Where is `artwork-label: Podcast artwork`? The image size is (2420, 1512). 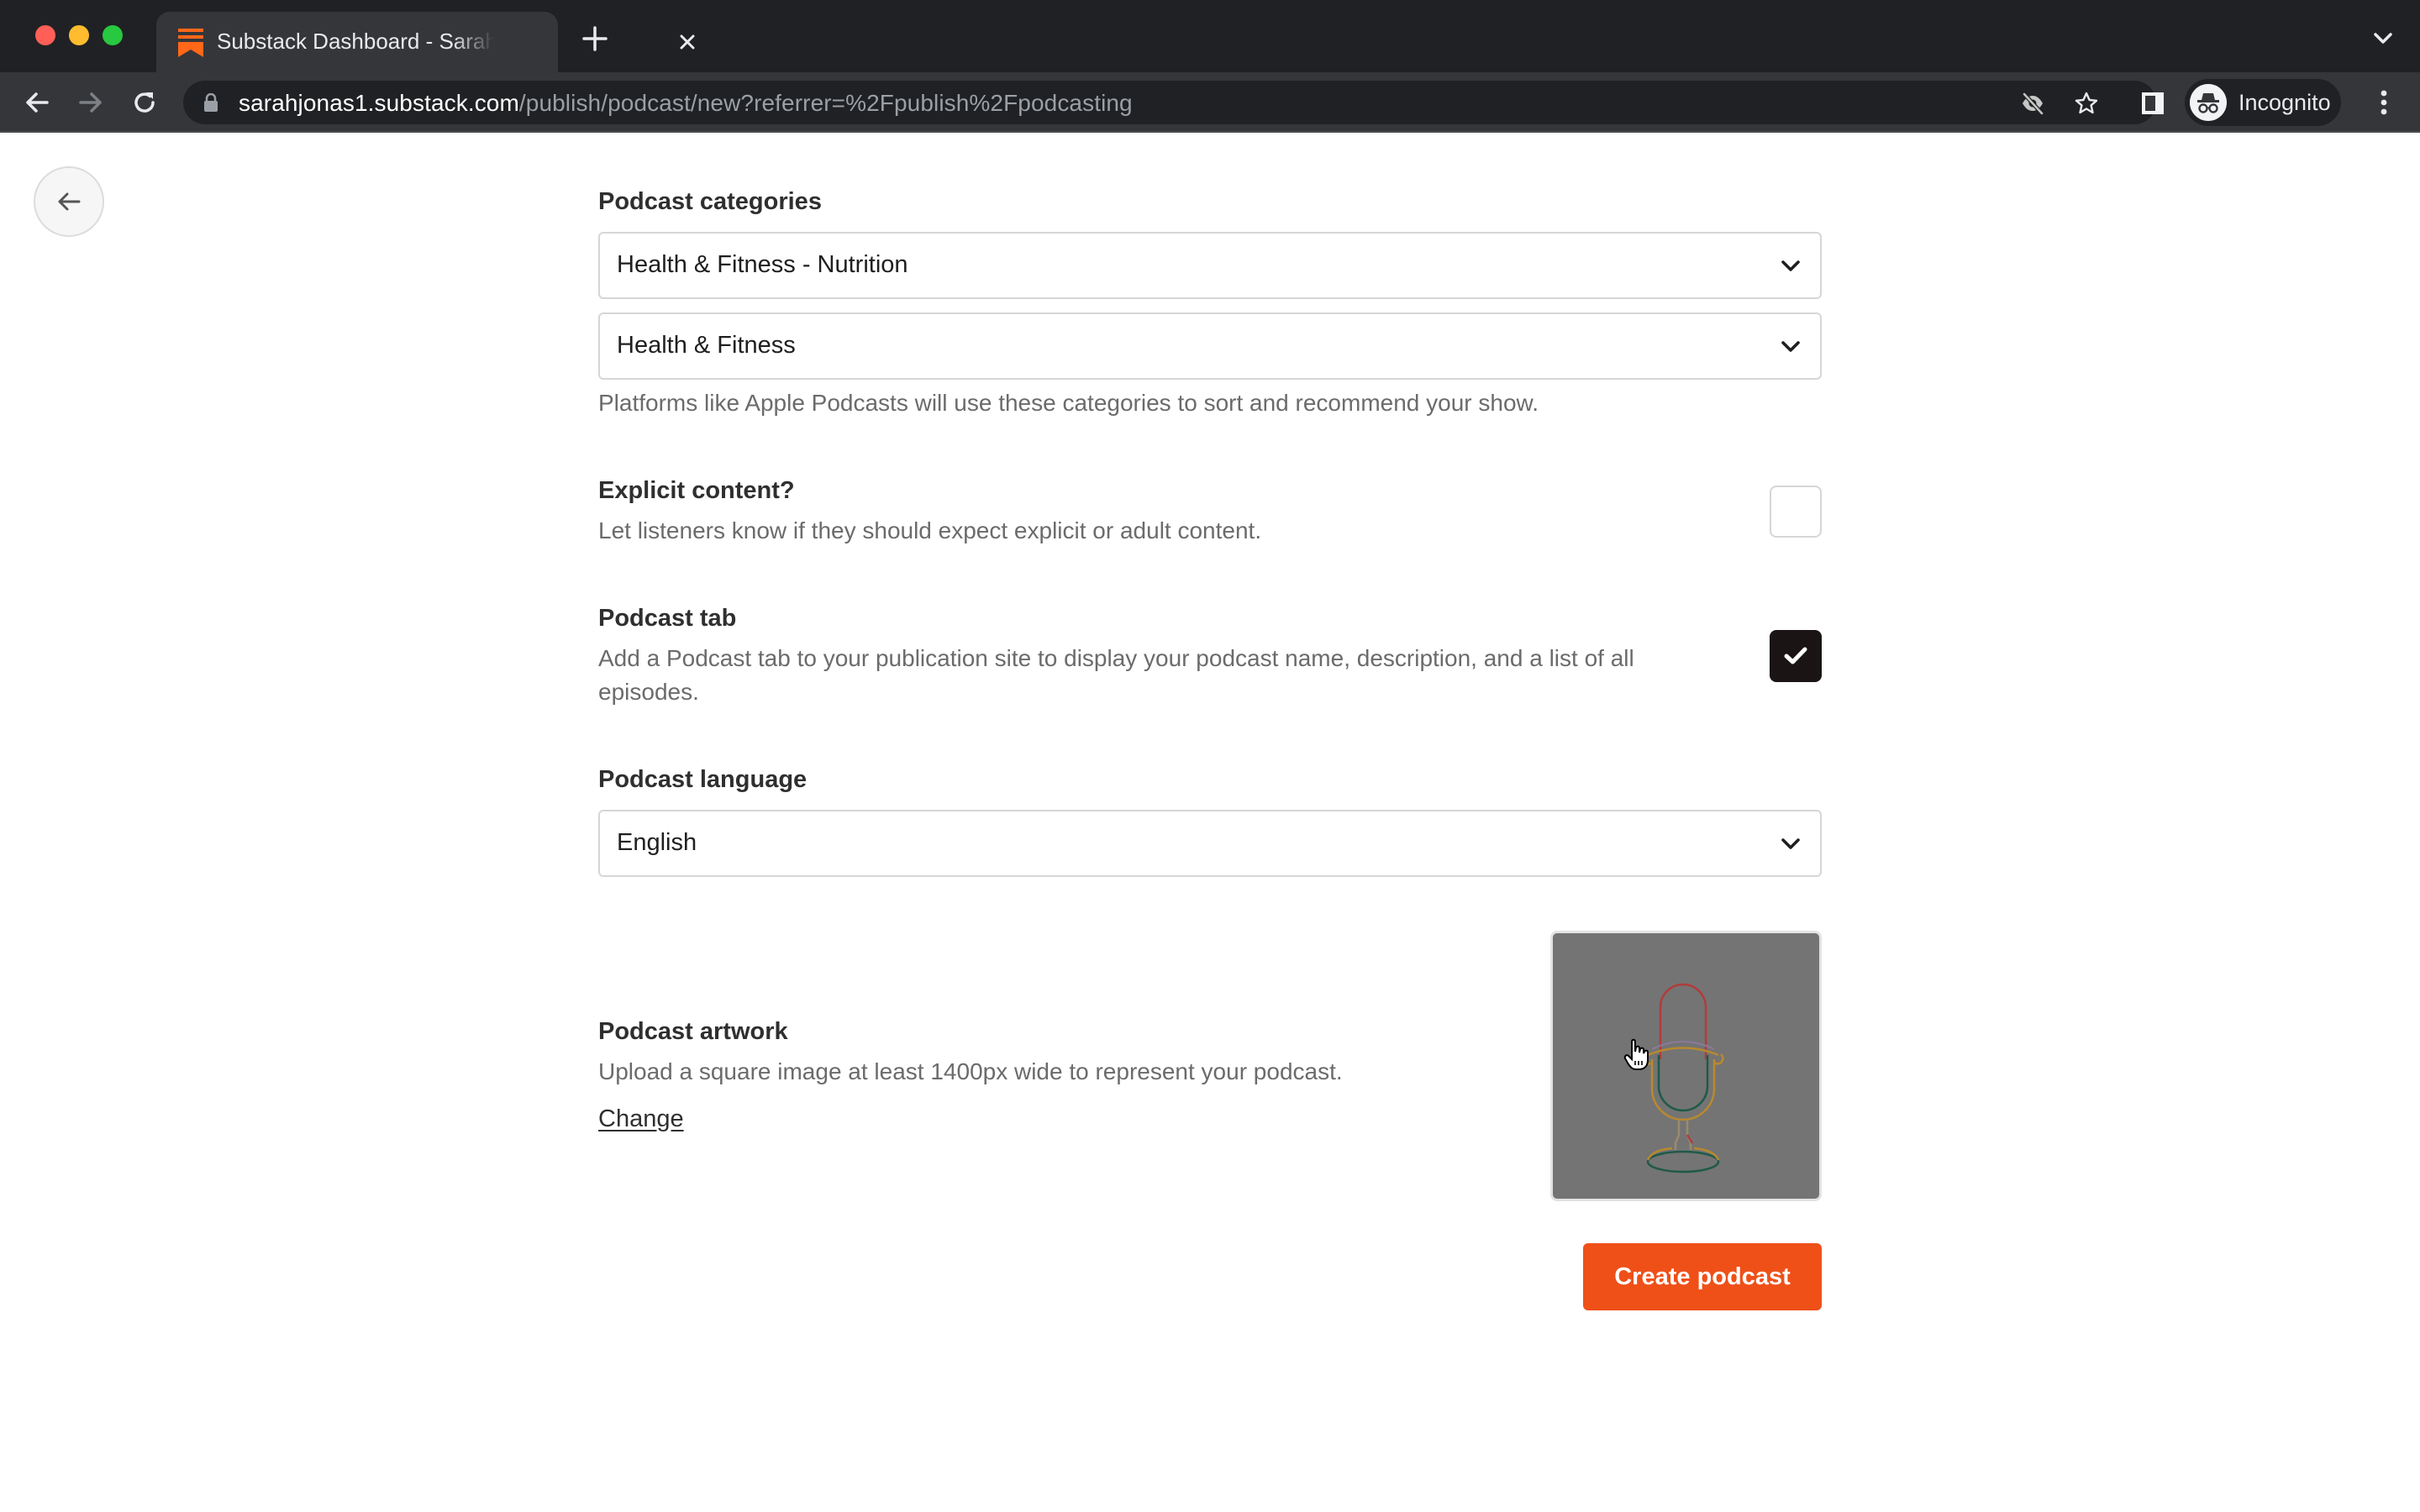 artwork-label: Podcast artwork is located at coordinates (693, 1031).